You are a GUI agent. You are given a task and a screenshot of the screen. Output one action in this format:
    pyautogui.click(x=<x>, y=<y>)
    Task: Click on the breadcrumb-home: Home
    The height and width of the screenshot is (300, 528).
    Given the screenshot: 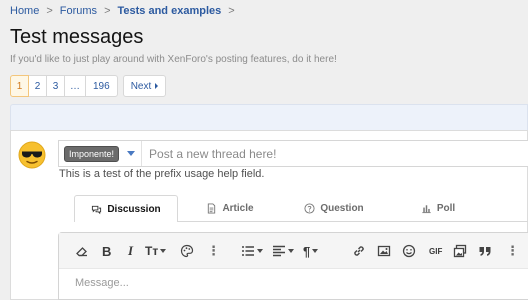 What is the action you would take?
    pyautogui.click(x=24, y=11)
    